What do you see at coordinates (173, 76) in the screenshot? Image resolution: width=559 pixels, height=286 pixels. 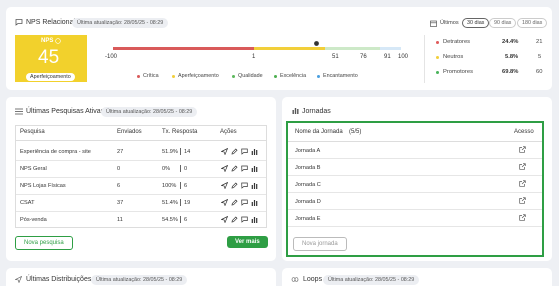 I see `legend-dot-aperfeicoamento` at bounding box center [173, 76].